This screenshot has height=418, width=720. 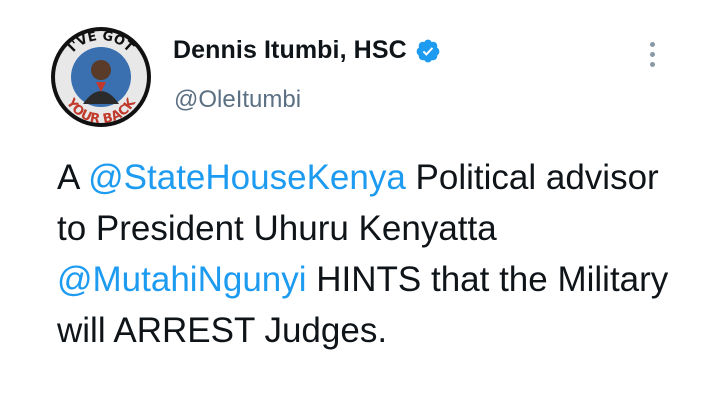 I want to click on author-avatar: I'VE GOT YOUR BACK, so click(x=101, y=77).